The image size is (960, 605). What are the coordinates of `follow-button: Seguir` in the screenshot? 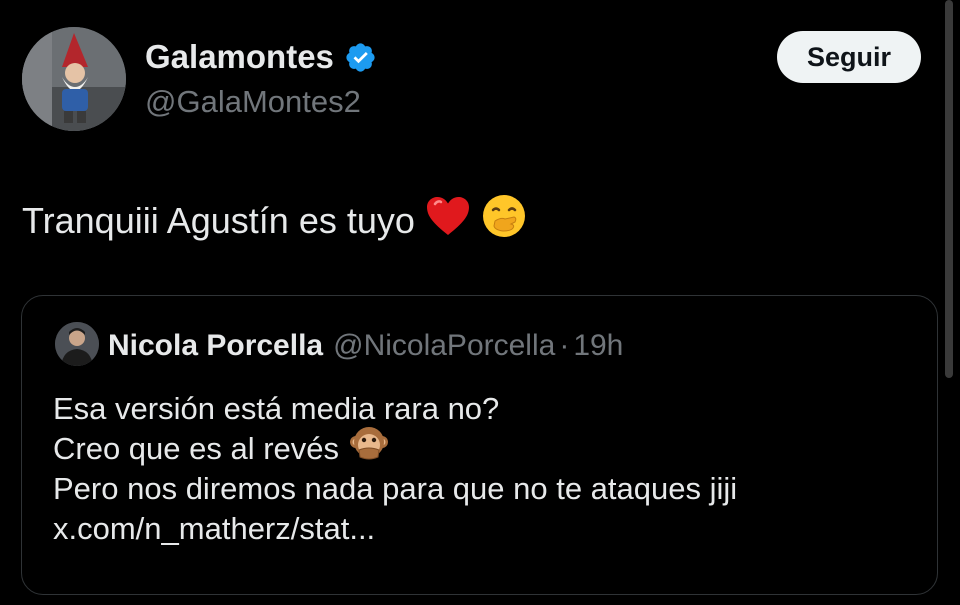 It's located at (849, 57).